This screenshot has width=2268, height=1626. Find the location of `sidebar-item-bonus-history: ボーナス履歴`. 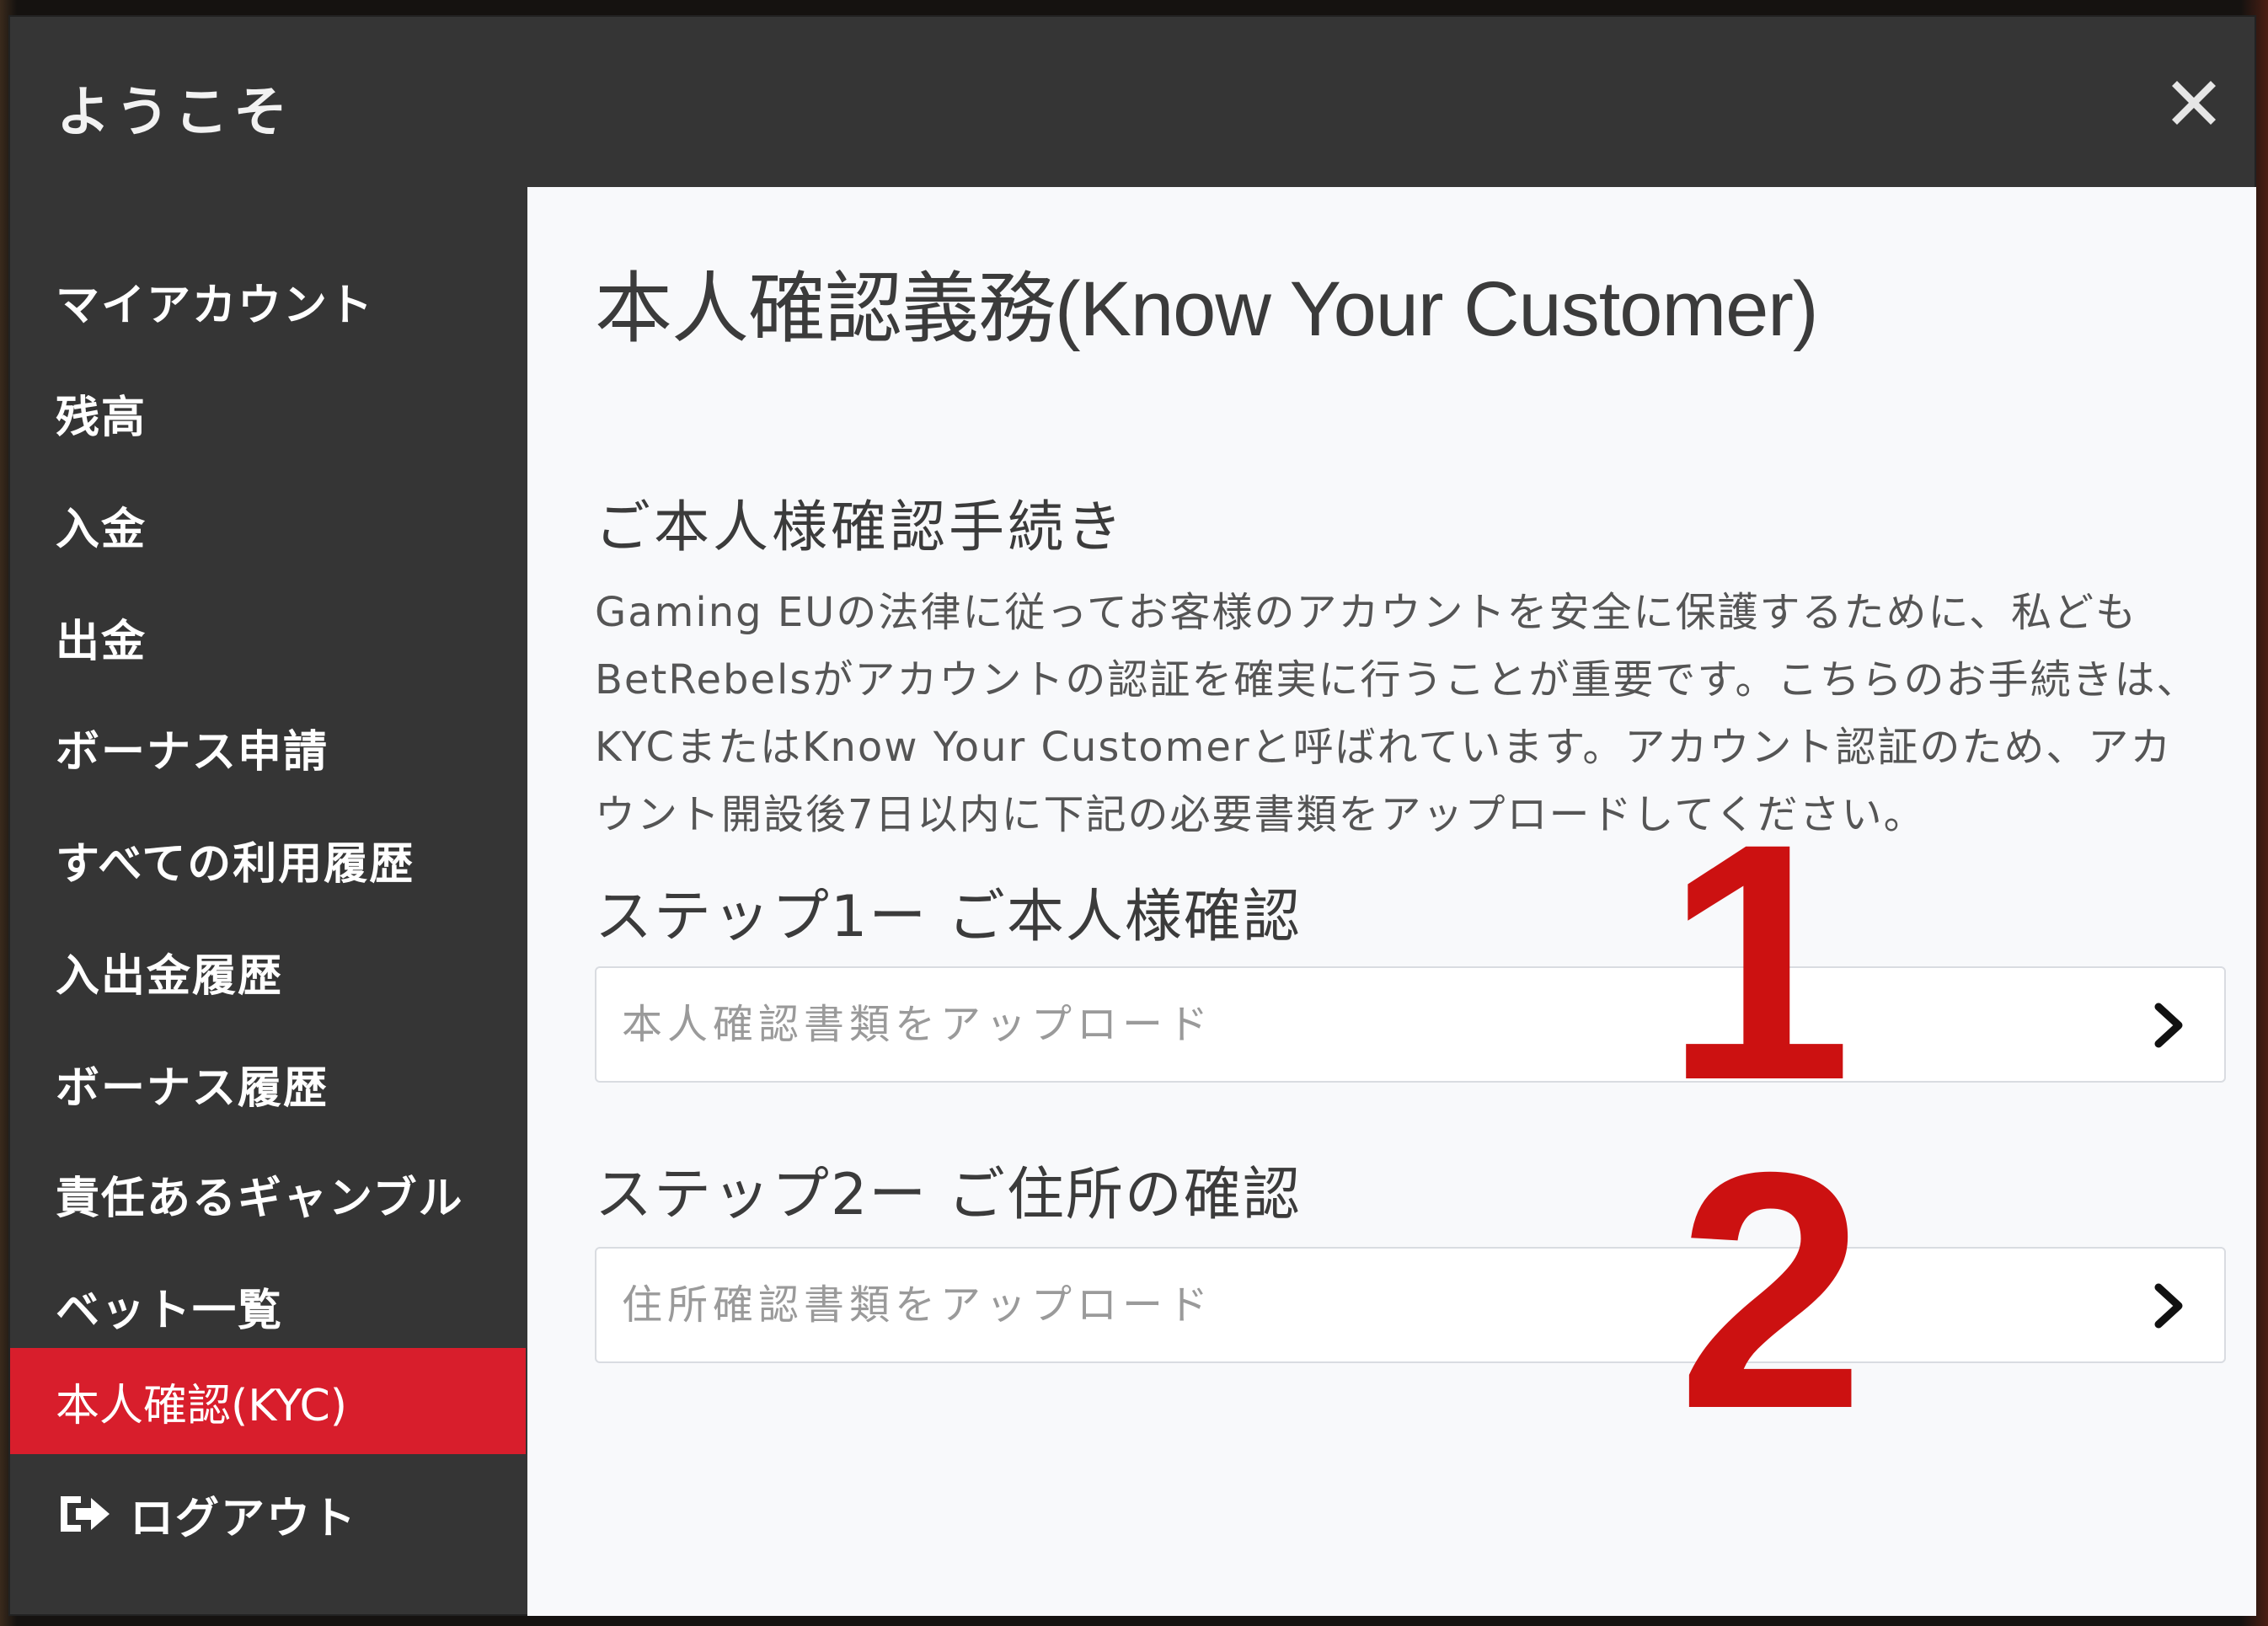

sidebar-item-bonus-history: ボーナス履歴 is located at coordinates (268, 1083).